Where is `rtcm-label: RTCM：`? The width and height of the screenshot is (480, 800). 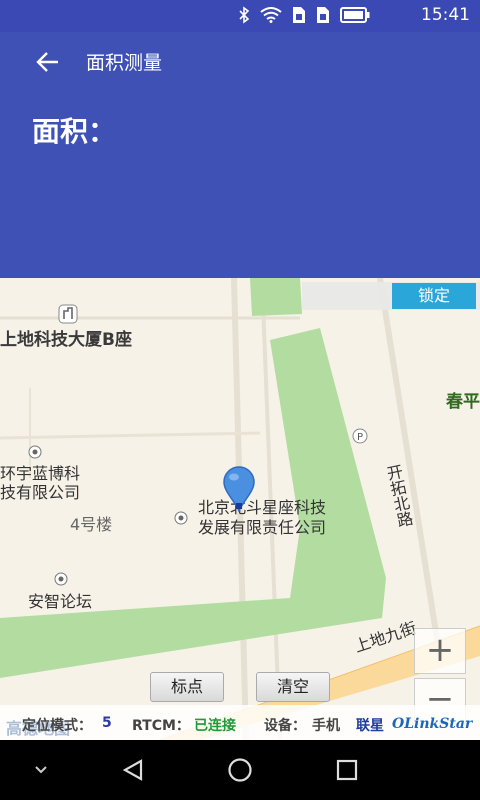
rtcm-label: RTCM： is located at coordinates (161, 726).